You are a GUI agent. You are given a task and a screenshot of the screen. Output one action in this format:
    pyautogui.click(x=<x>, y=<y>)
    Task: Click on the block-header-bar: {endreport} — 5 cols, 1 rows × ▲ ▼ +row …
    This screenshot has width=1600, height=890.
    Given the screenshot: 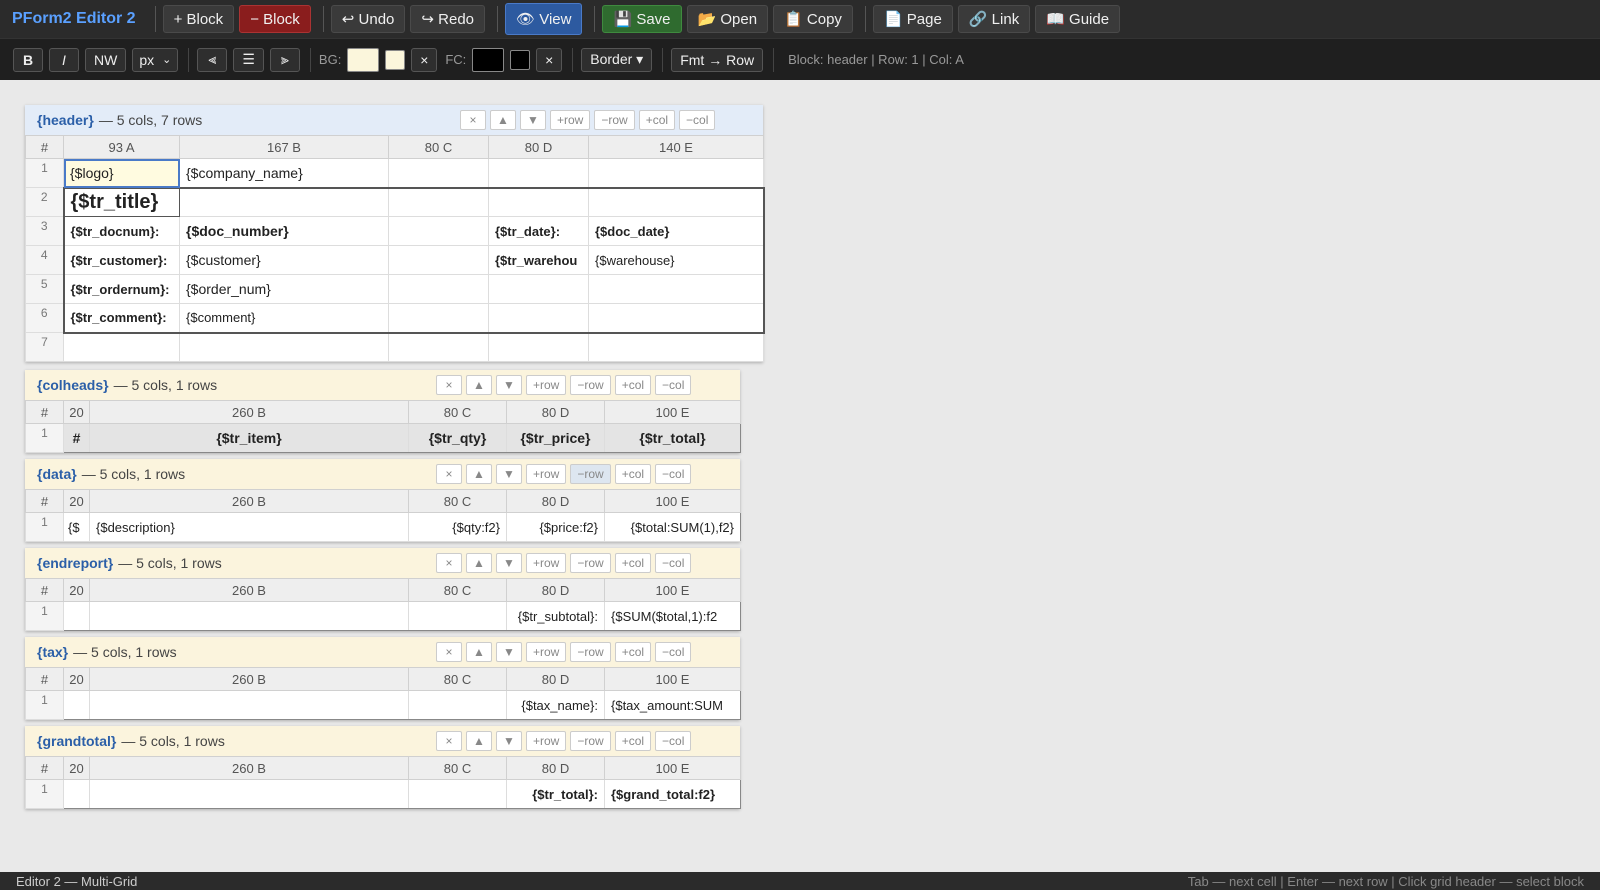 What is the action you would take?
    pyautogui.click(x=382, y=563)
    